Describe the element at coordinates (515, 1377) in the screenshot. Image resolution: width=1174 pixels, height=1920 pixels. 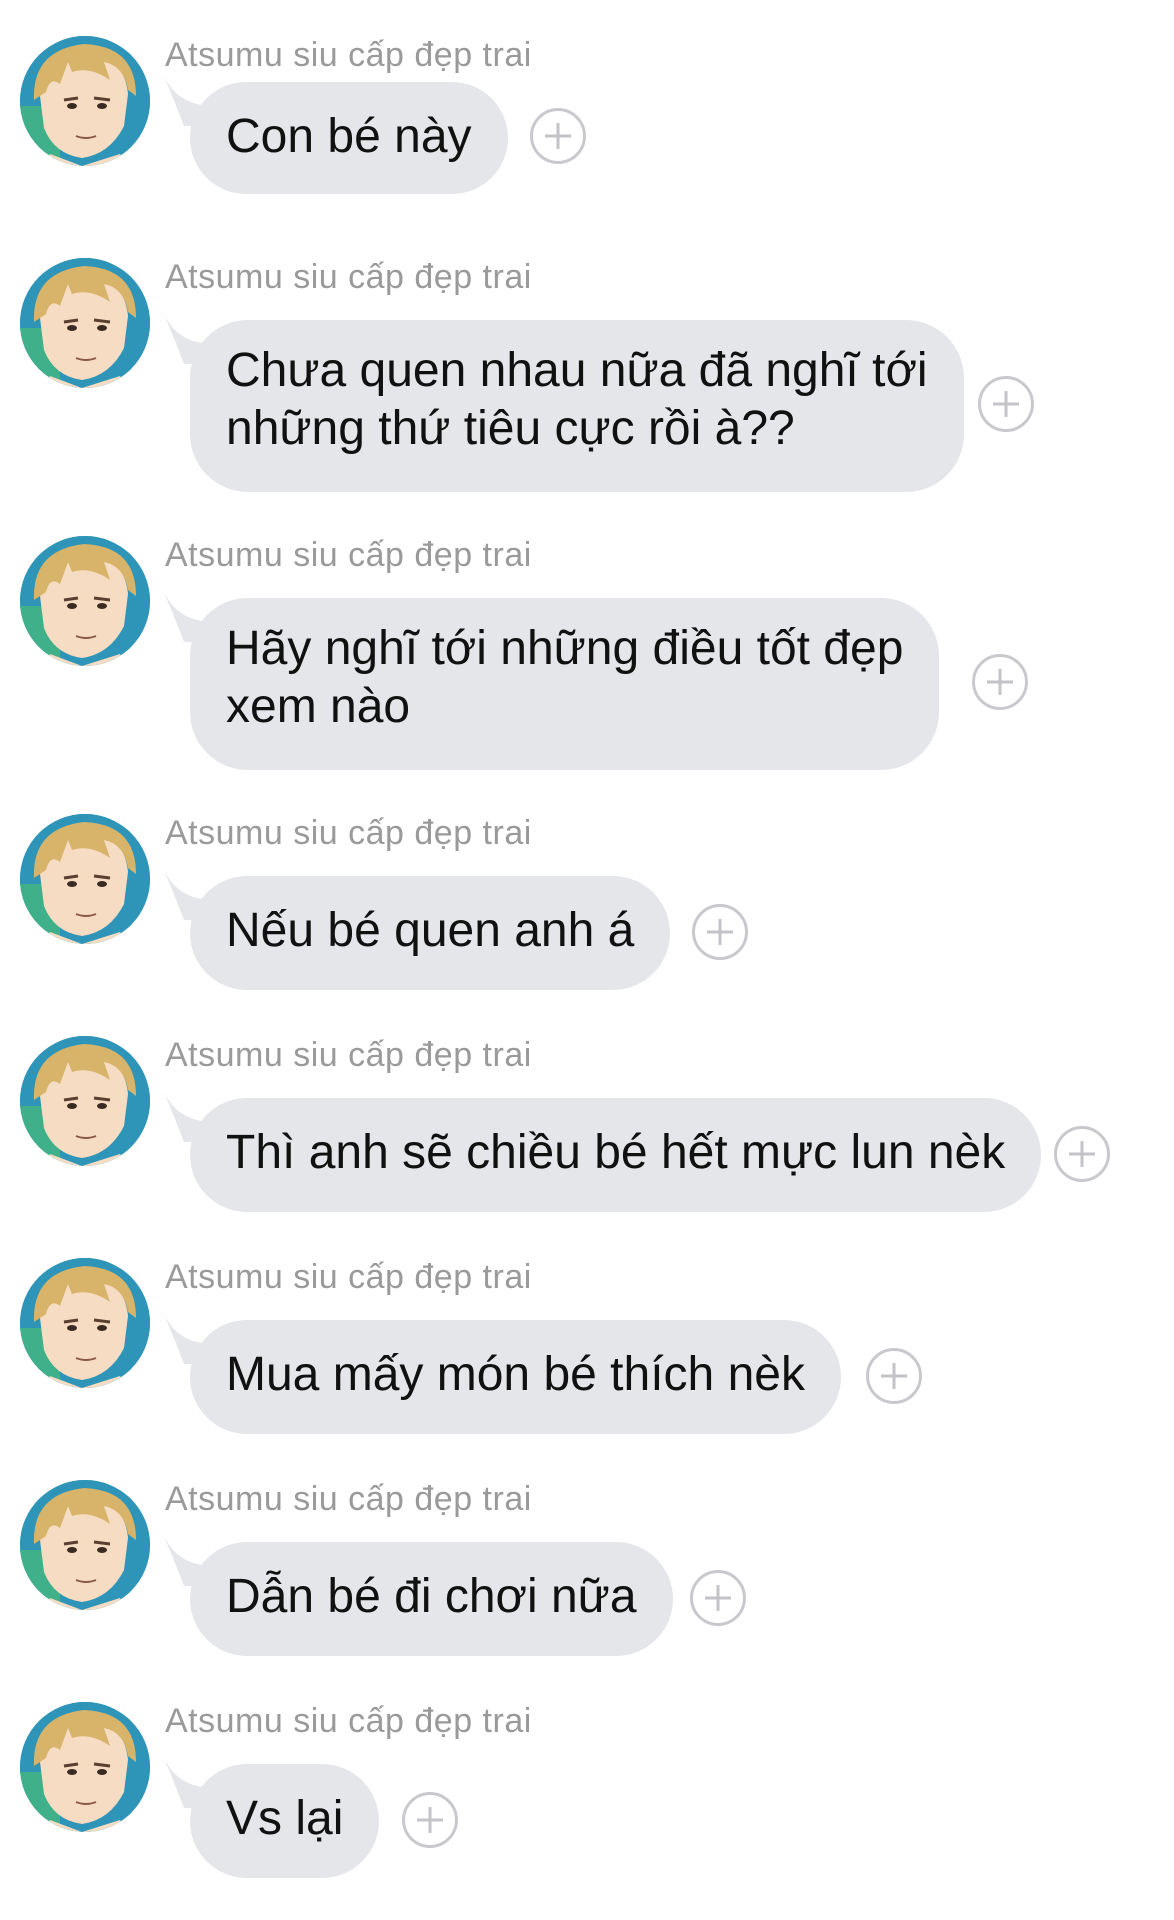
I see `message-bubble: Mua mấy món bé thích nèk` at that location.